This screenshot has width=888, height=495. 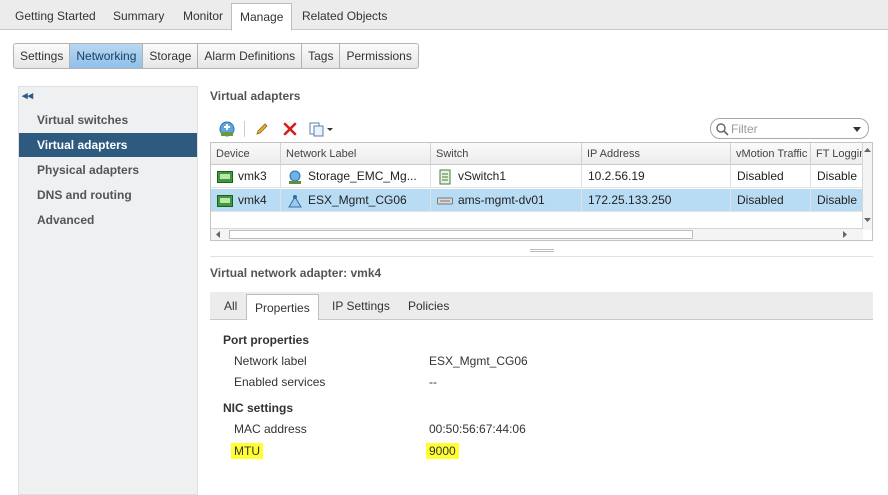 What do you see at coordinates (760, 176) in the screenshot?
I see `vmotion-text: Disabled` at bounding box center [760, 176].